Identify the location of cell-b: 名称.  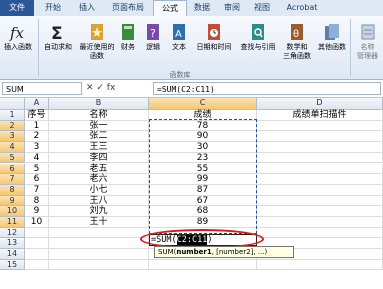
(99, 115).